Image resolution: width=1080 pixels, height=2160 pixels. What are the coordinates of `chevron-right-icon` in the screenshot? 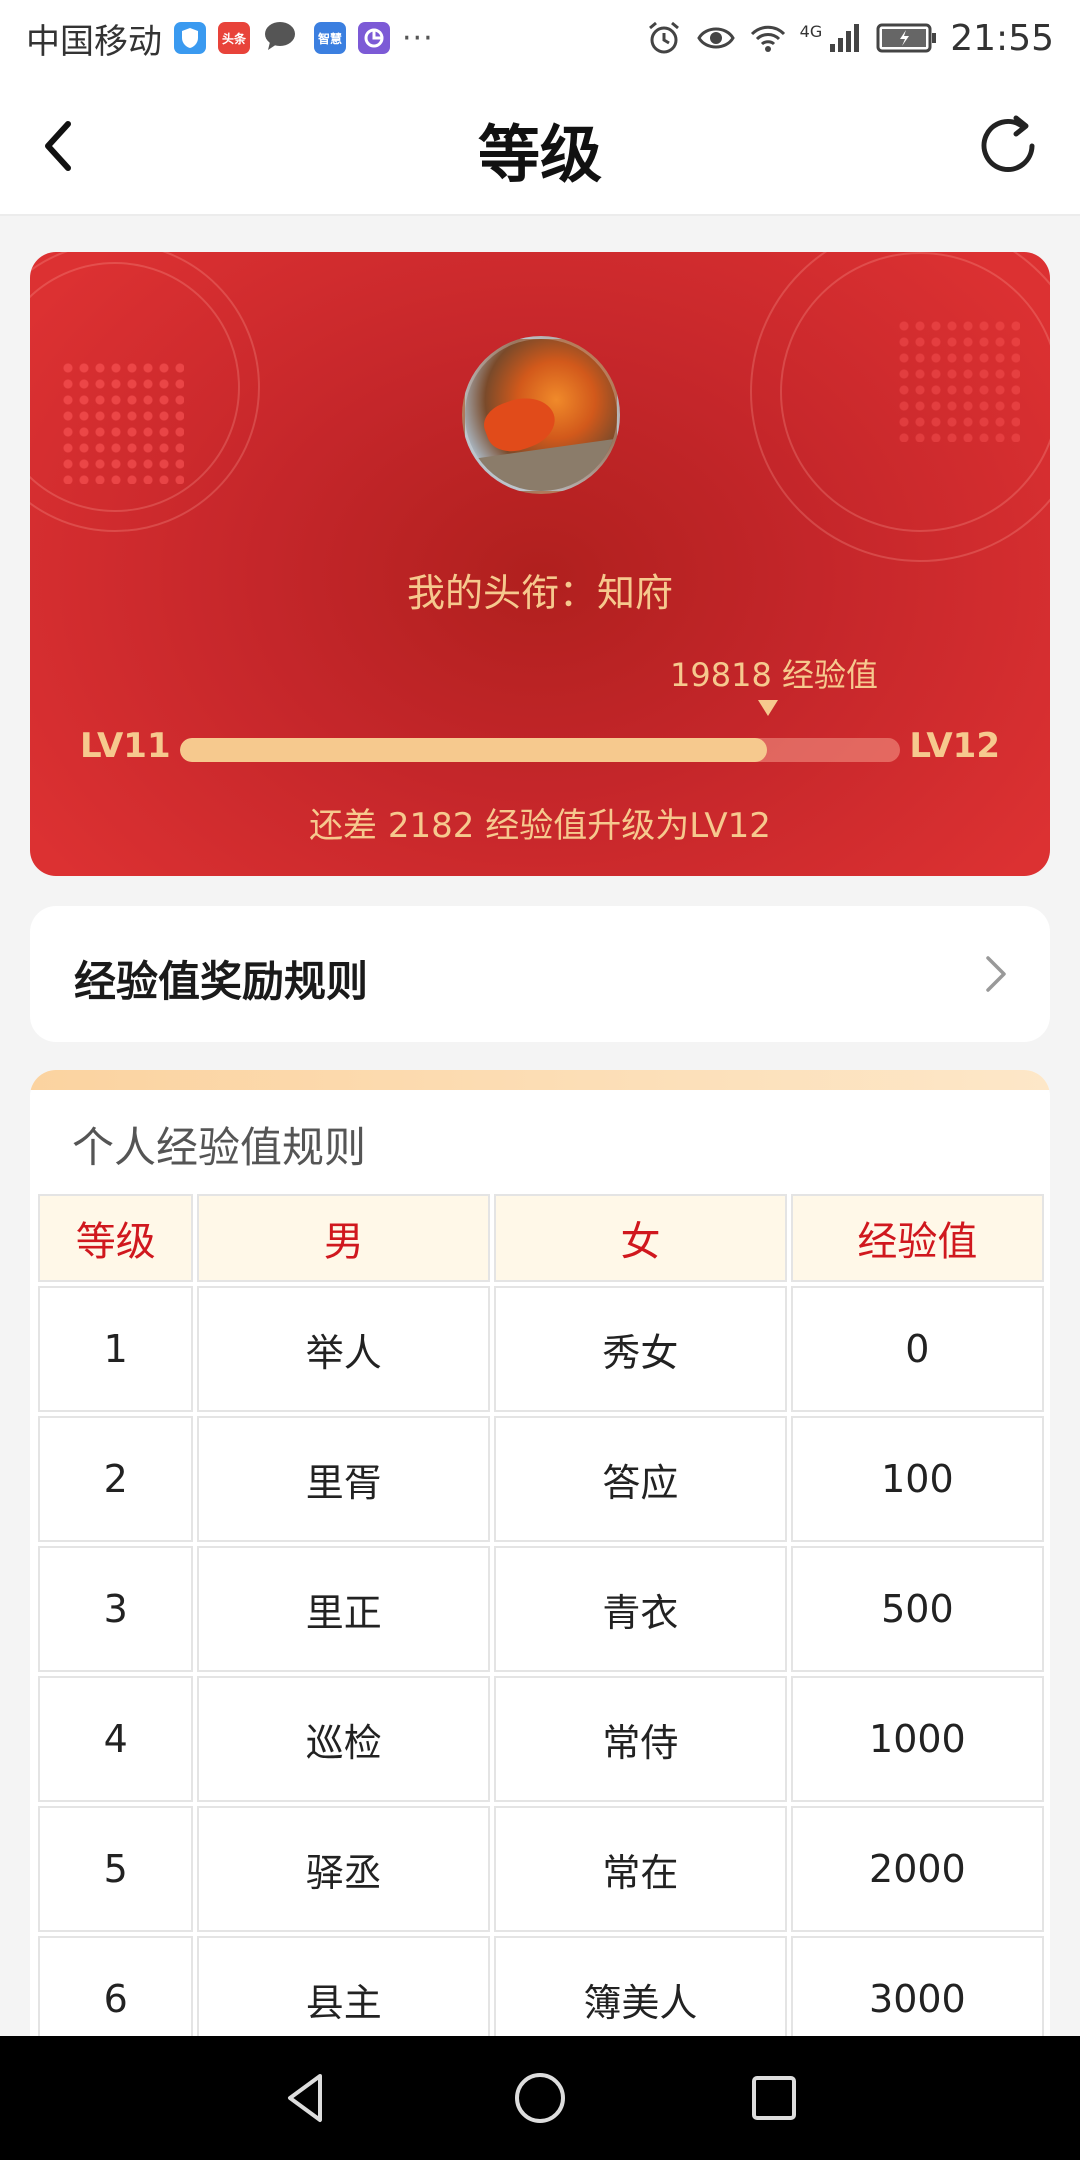 It's located at (996, 974).